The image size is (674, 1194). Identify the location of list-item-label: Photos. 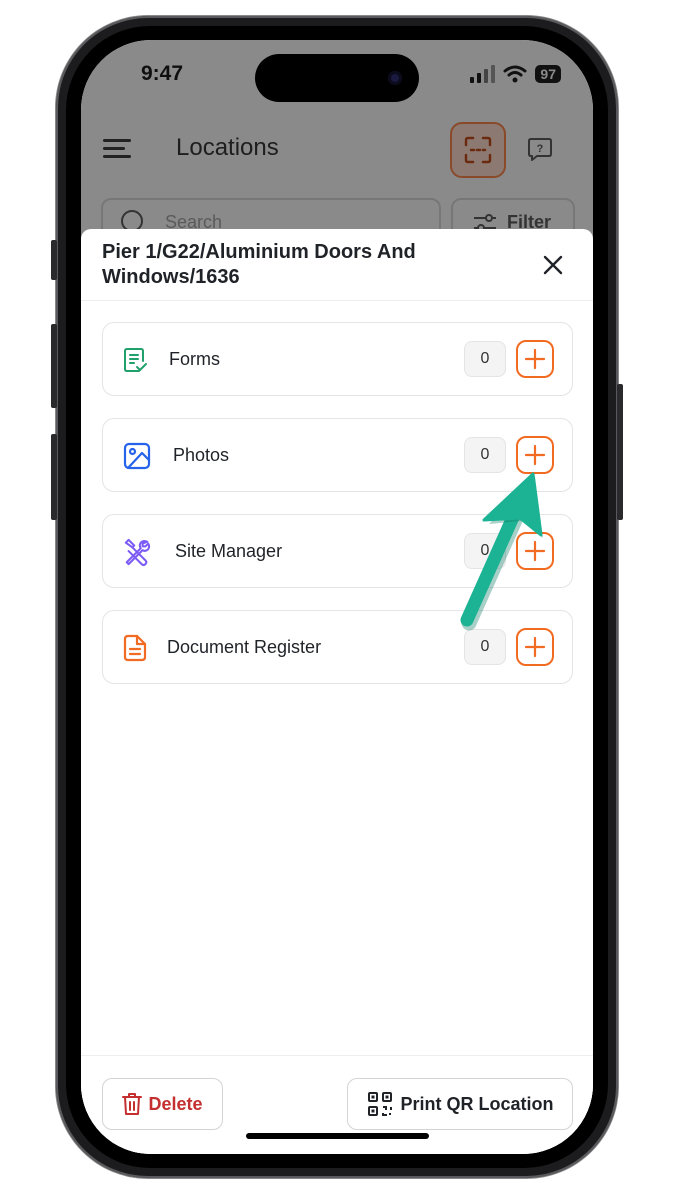
(201, 455).